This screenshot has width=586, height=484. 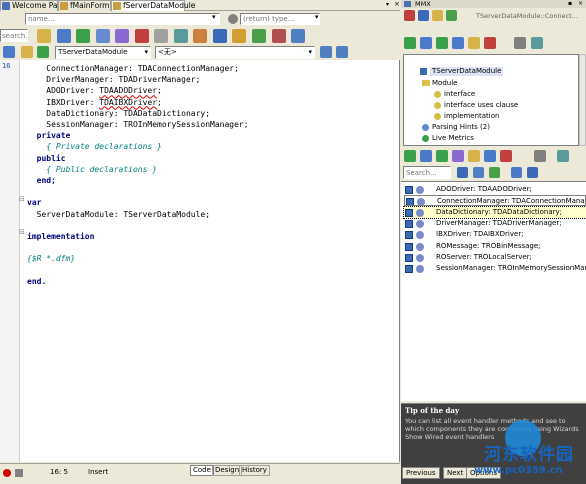 What do you see at coordinates (280, 19) in the screenshot?
I see `return-type-input` at bounding box center [280, 19].